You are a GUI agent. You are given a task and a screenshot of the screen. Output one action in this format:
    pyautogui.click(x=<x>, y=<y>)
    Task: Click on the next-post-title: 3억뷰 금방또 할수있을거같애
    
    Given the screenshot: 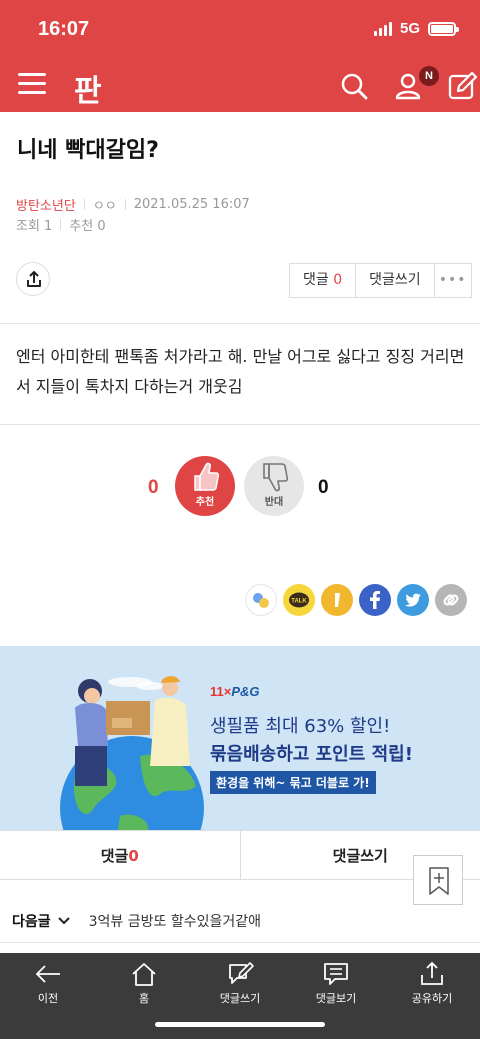 What is the action you would take?
    pyautogui.click(x=175, y=921)
    